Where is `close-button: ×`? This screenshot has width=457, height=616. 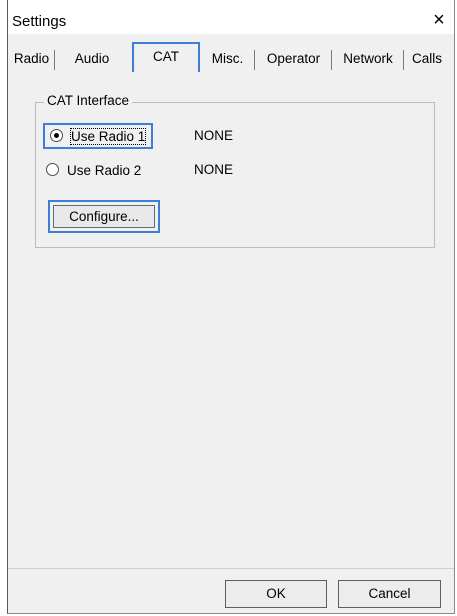
close-button: × is located at coordinates (439, 21).